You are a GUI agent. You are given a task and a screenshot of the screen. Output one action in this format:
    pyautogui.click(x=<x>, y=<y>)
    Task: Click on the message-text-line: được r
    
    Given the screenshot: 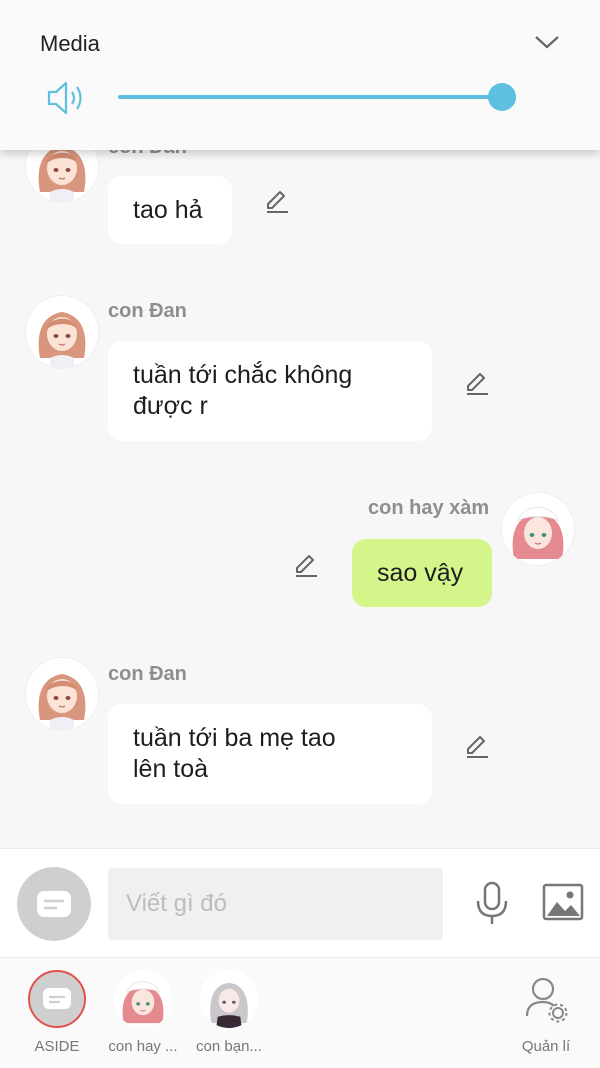 What is the action you would take?
    pyautogui.click(x=170, y=406)
    